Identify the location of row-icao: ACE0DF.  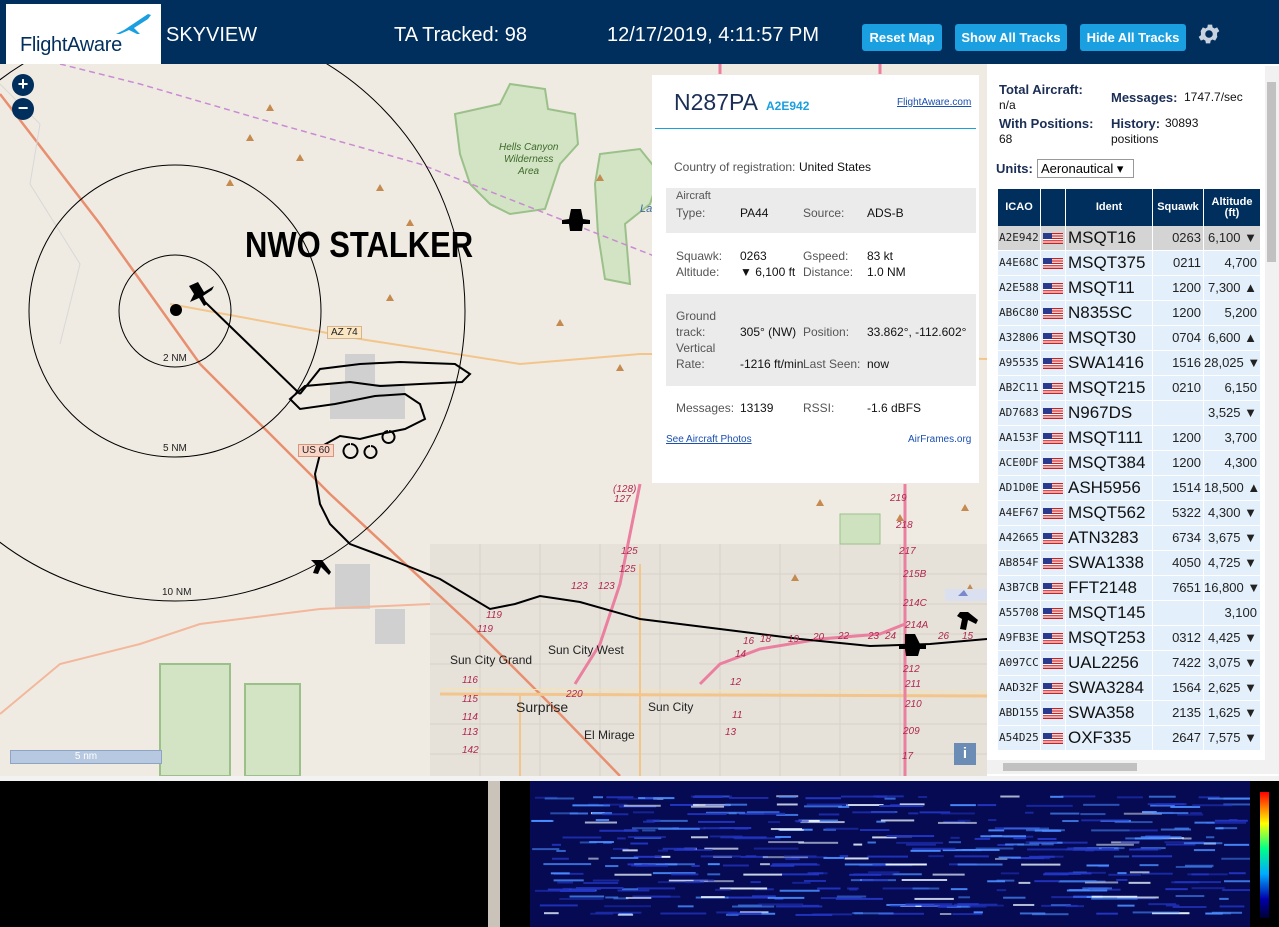
(1019, 463).